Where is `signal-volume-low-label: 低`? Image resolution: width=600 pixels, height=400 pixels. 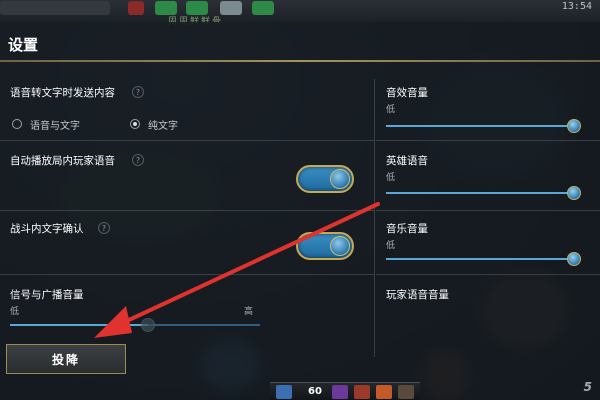 signal-volume-low-label: 低 is located at coordinates (15, 312).